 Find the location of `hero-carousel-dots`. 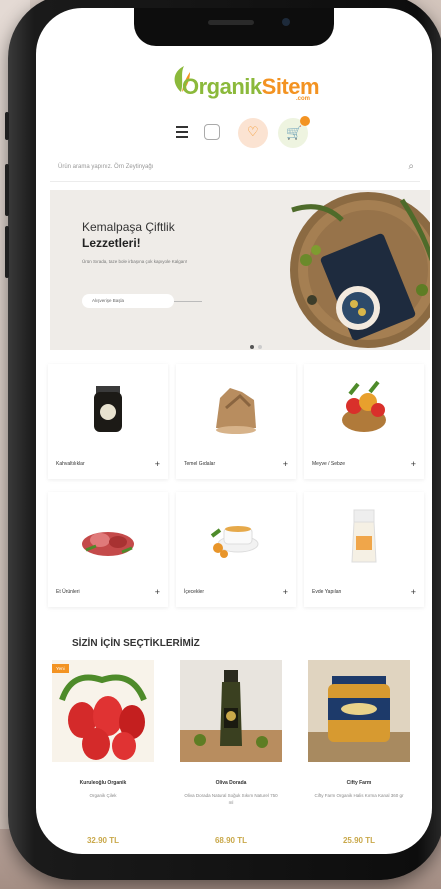

hero-carousel-dots is located at coordinates (258, 343).